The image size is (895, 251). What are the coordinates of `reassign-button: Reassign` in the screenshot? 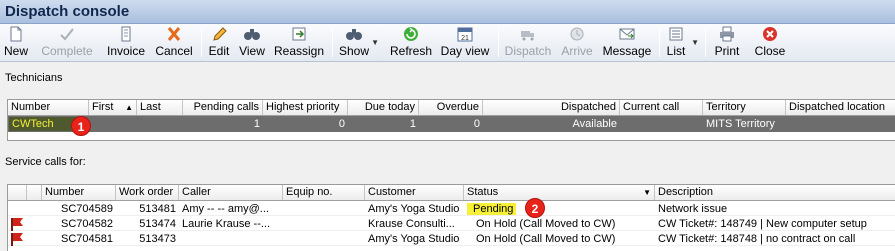 It's located at (299, 43).